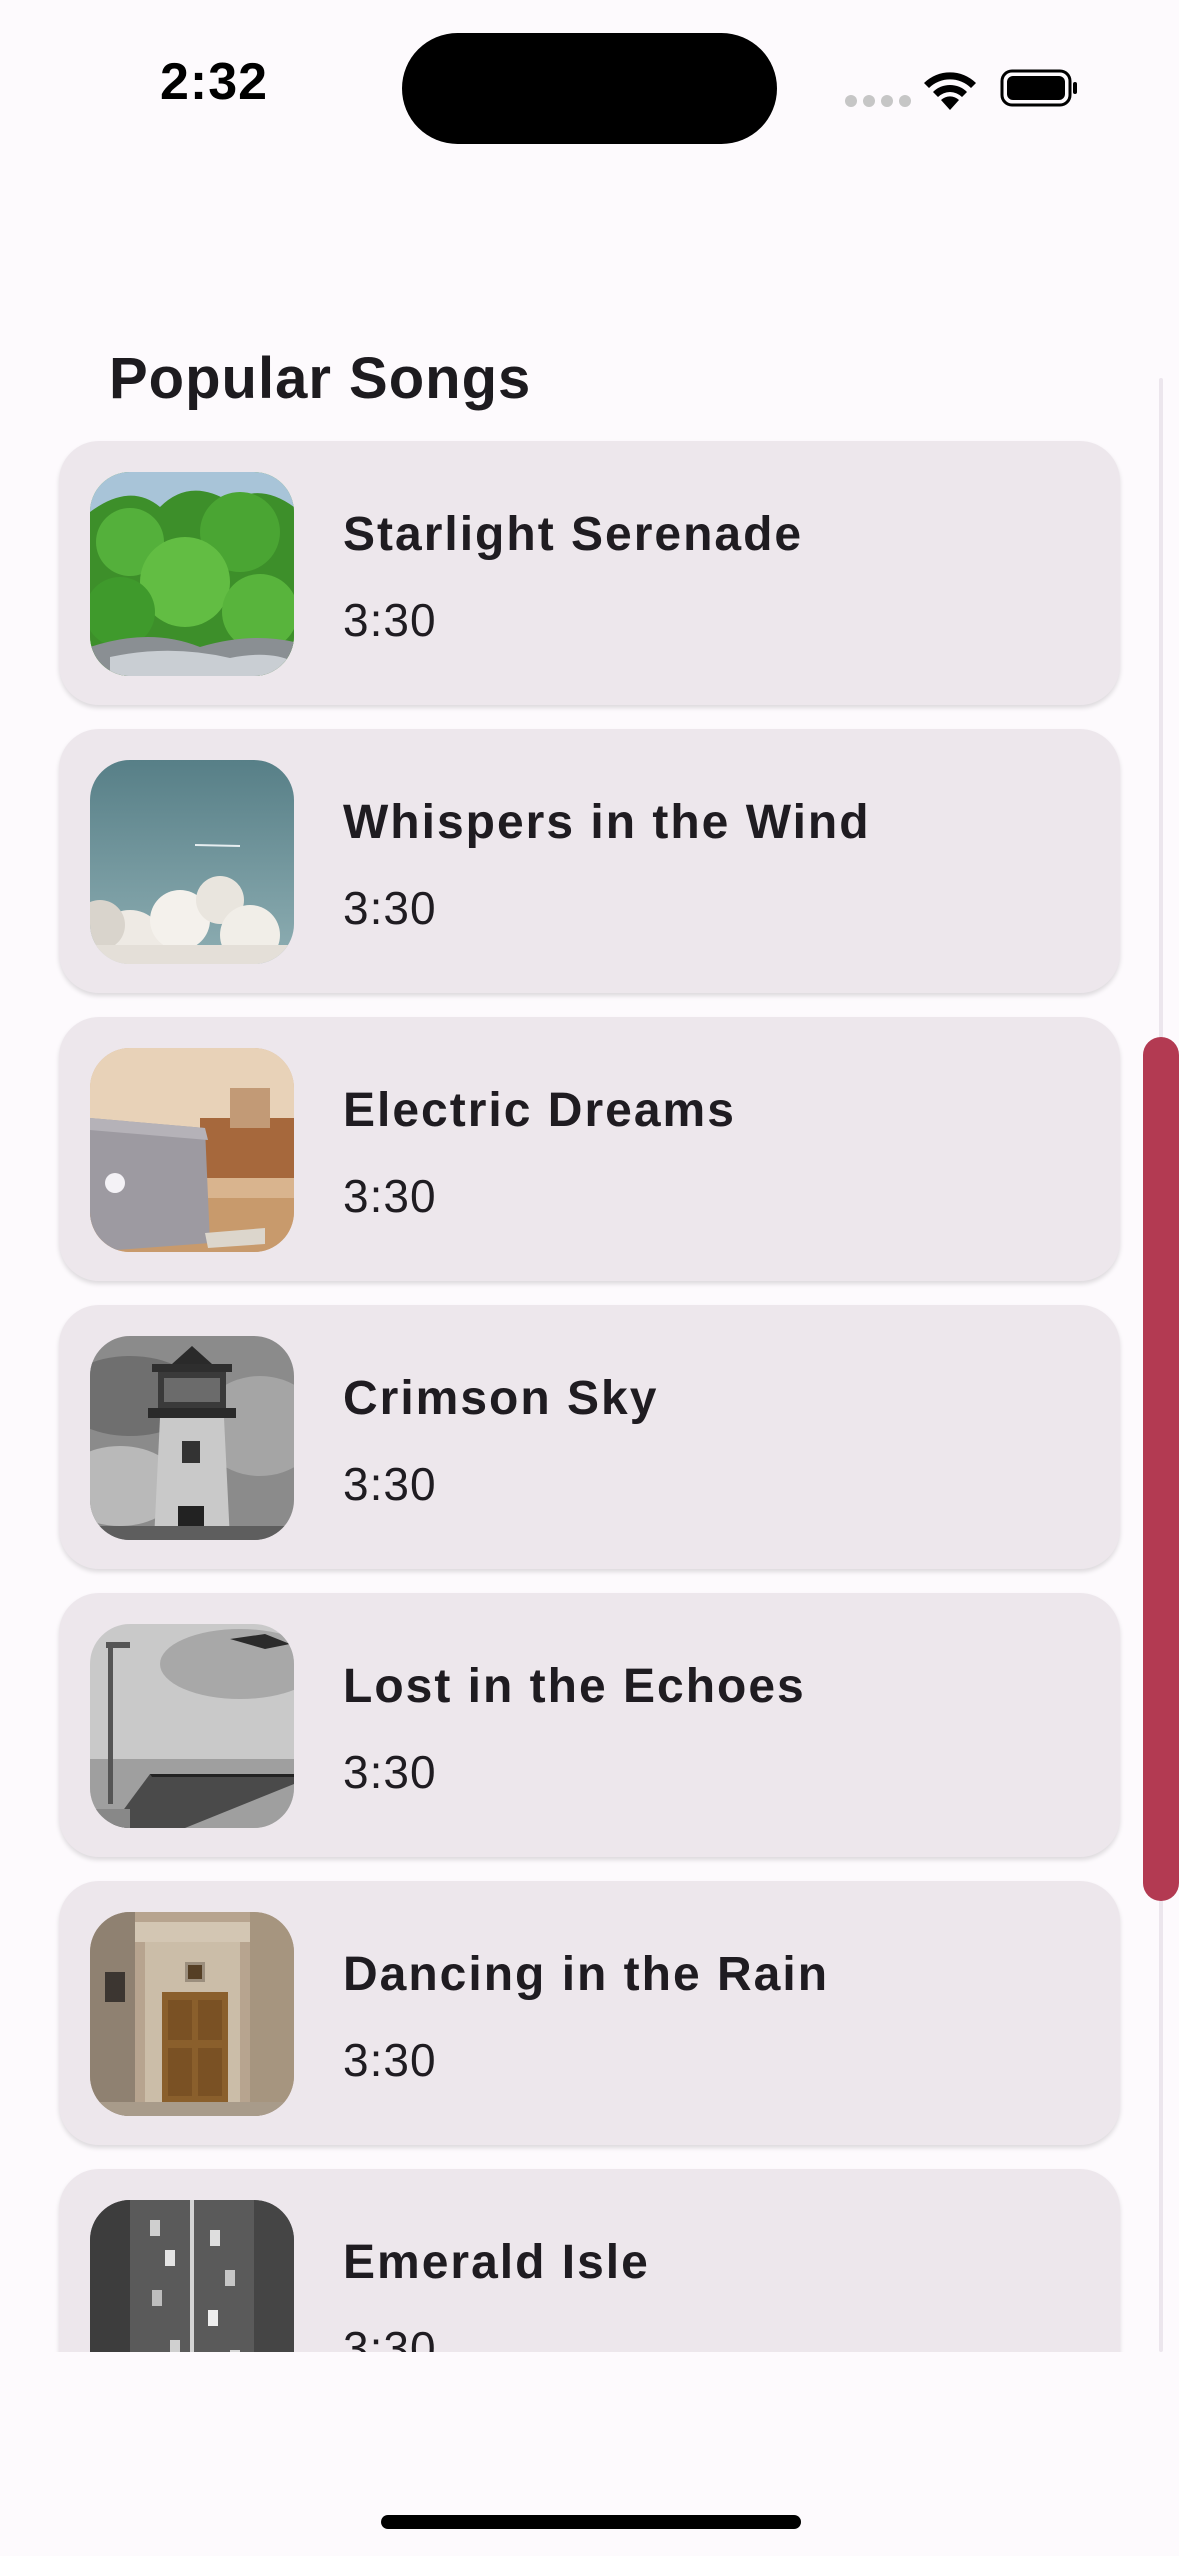  What do you see at coordinates (589, 2013) in the screenshot?
I see `song-card: Dancing in the Rain 3:30` at bounding box center [589, 2013].